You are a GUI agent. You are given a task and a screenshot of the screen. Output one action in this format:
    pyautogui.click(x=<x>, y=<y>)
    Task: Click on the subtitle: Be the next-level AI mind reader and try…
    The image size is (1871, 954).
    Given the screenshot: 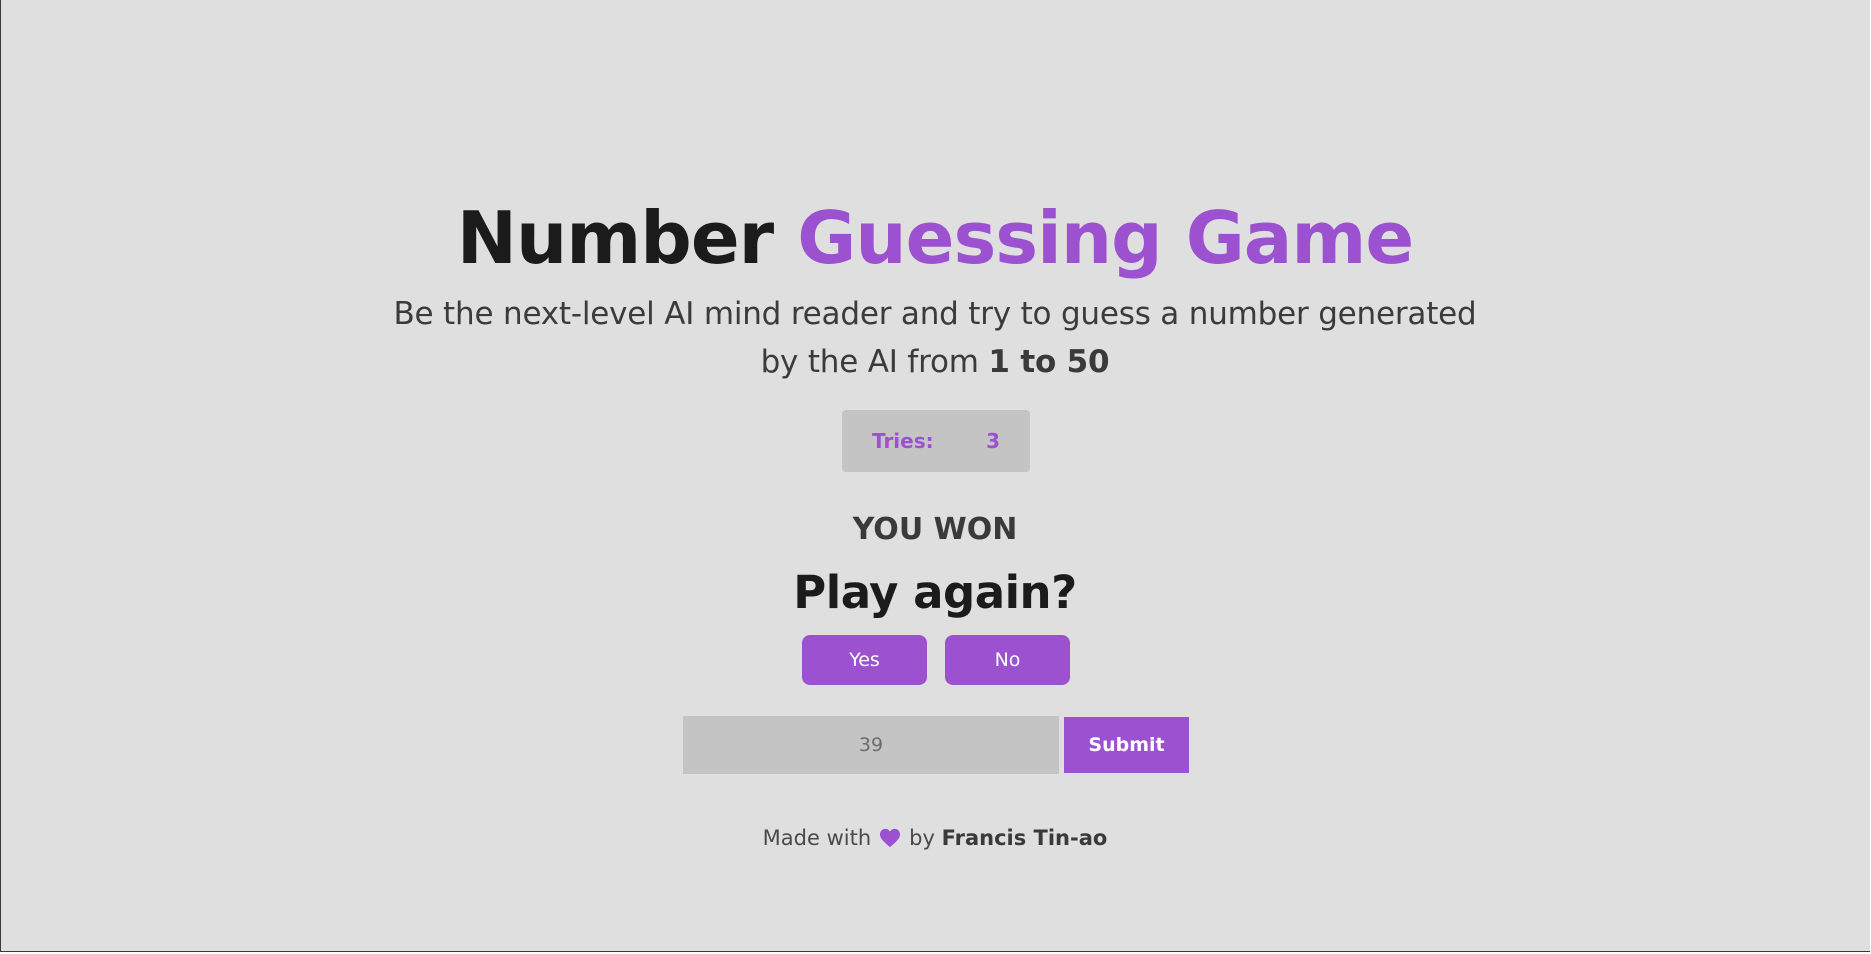 What is the action you would take?
    pyautogui.click(x=935, y=338)
    